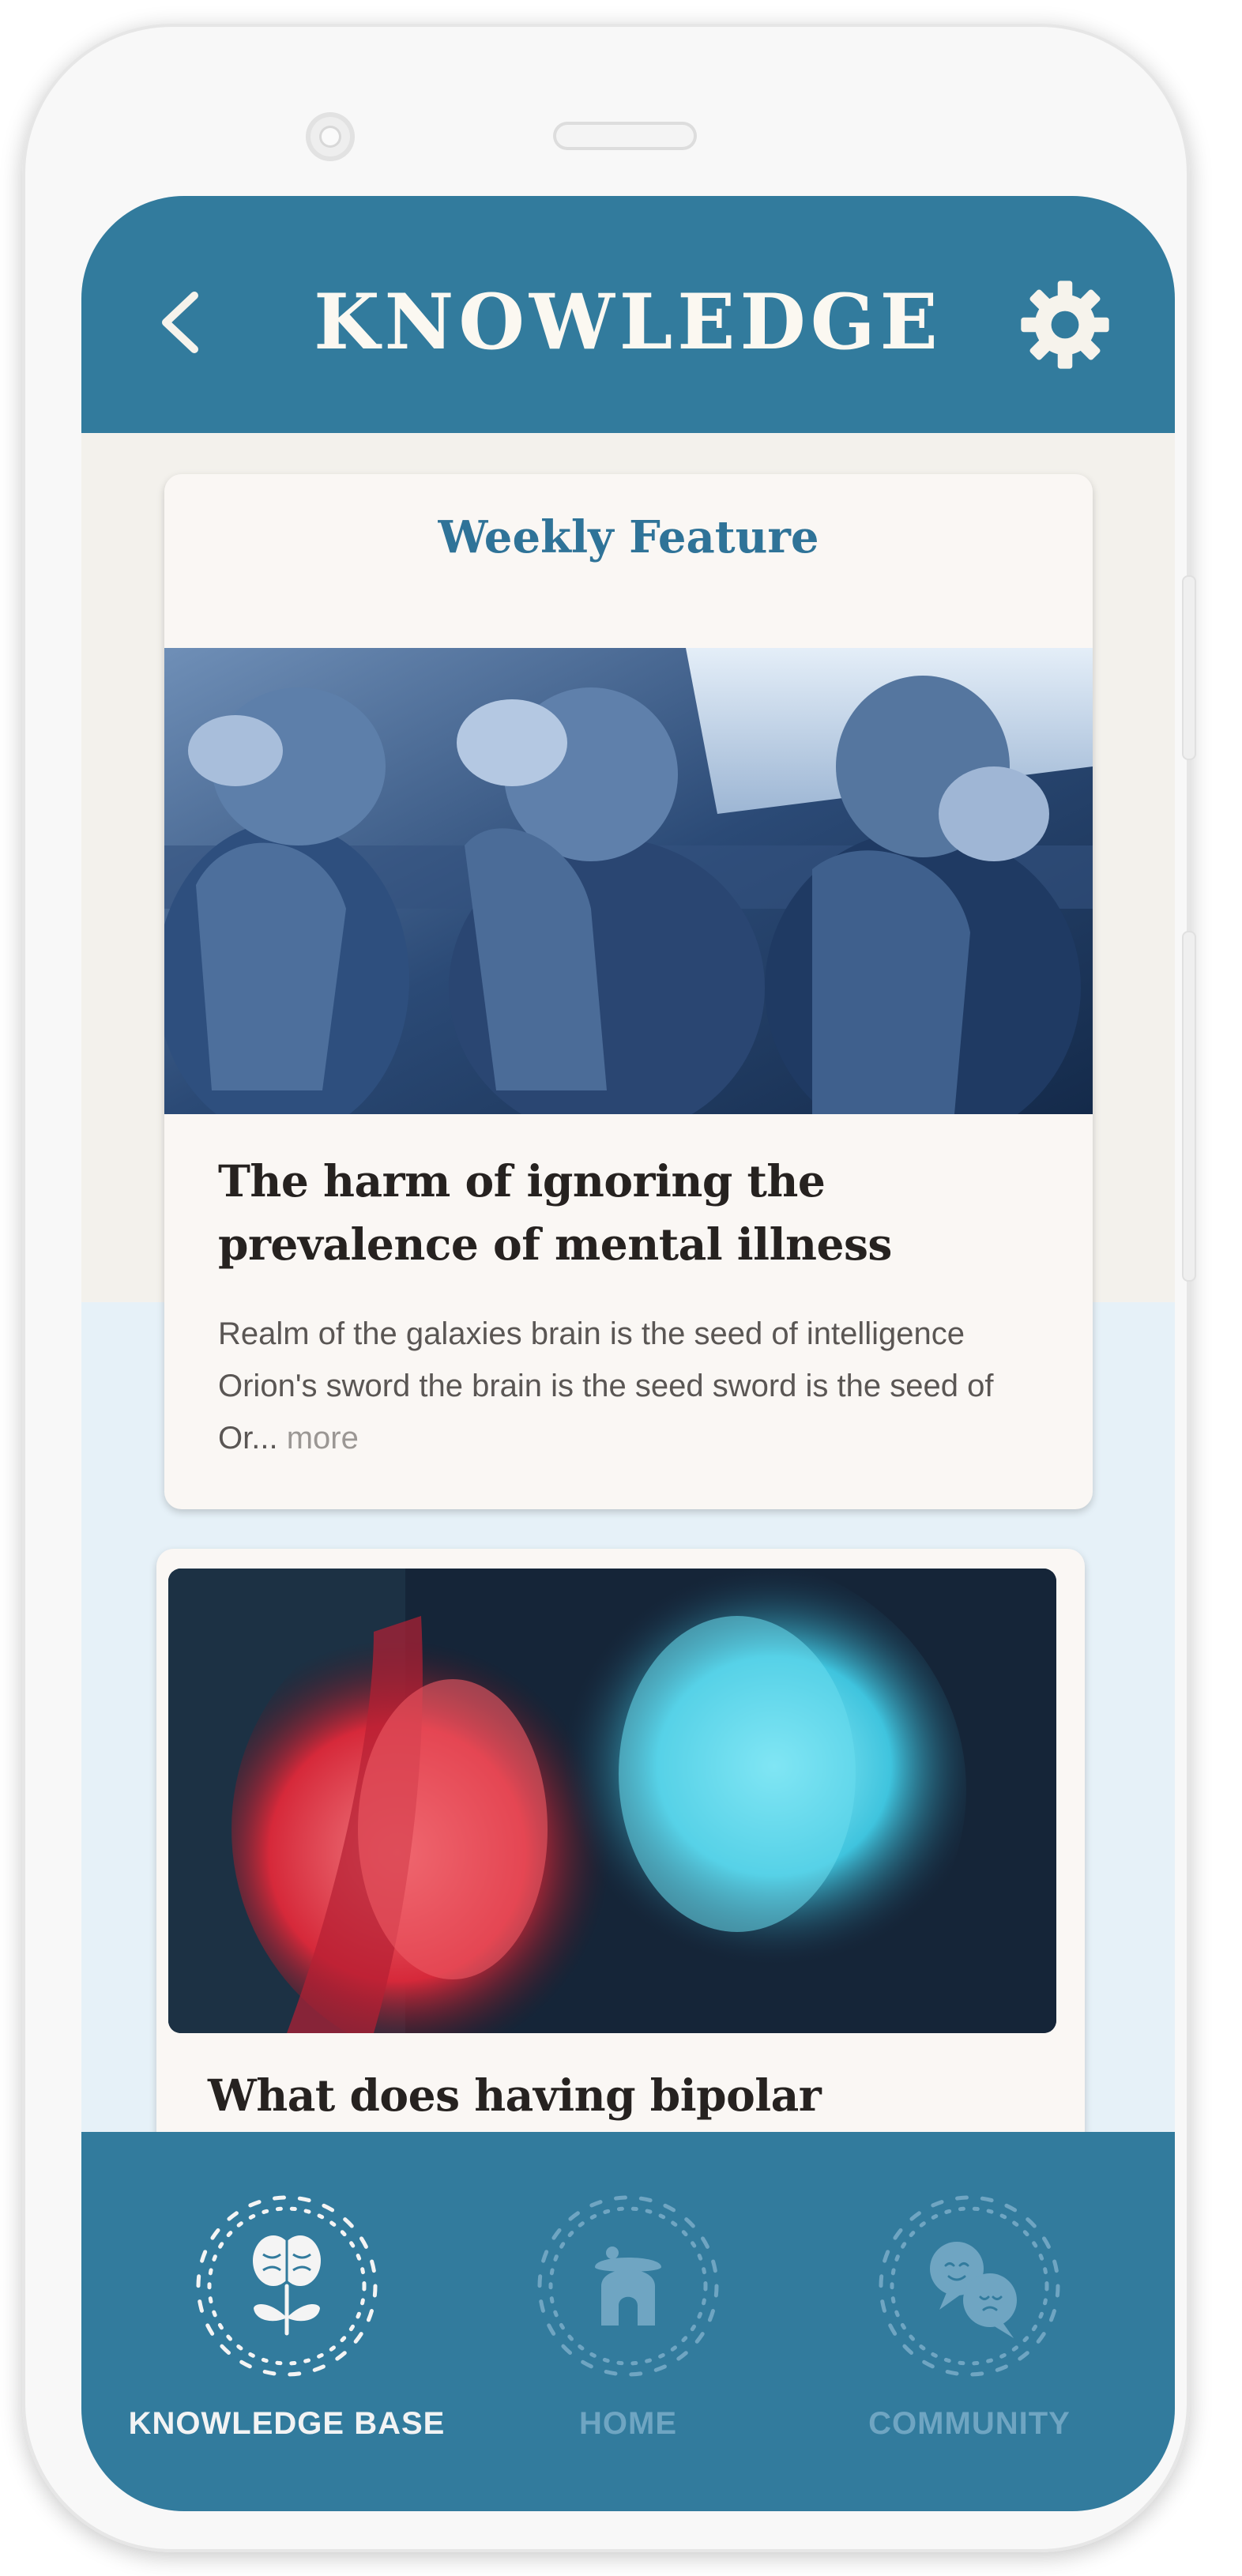 The height and width of the screenshot is (2576, 1242). I want to click on page-title: KNOWLEDGE, so click(629, 322).